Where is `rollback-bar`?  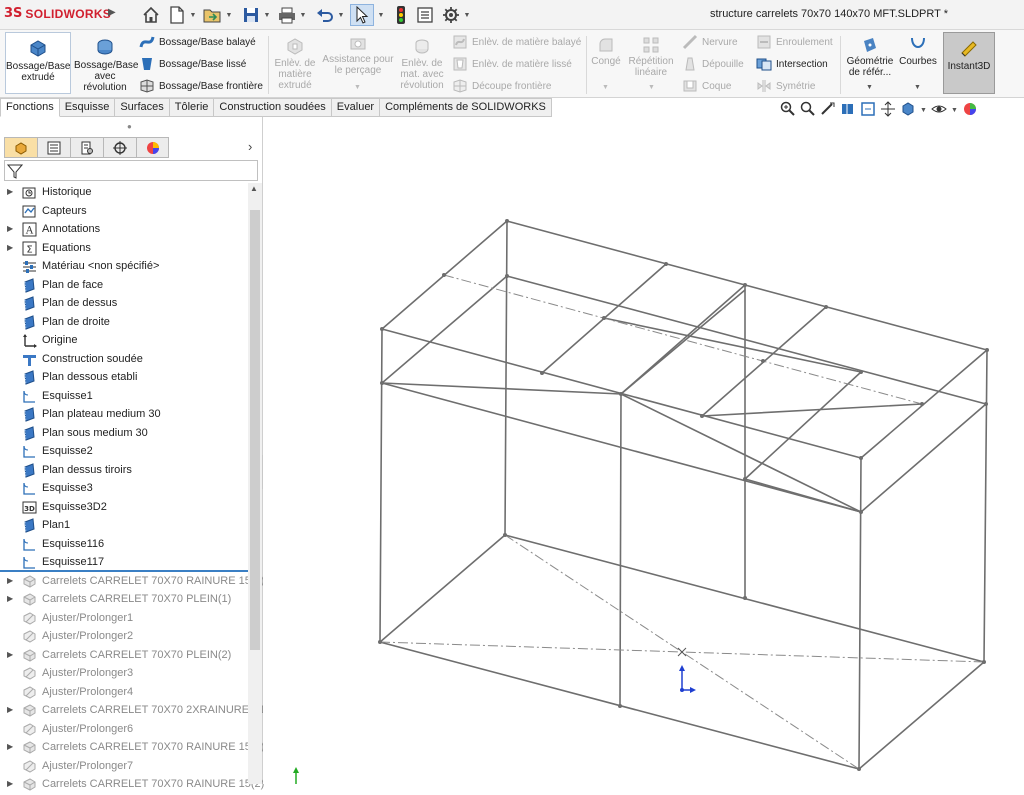
rollback-bar is located at coordinates (124, 571).